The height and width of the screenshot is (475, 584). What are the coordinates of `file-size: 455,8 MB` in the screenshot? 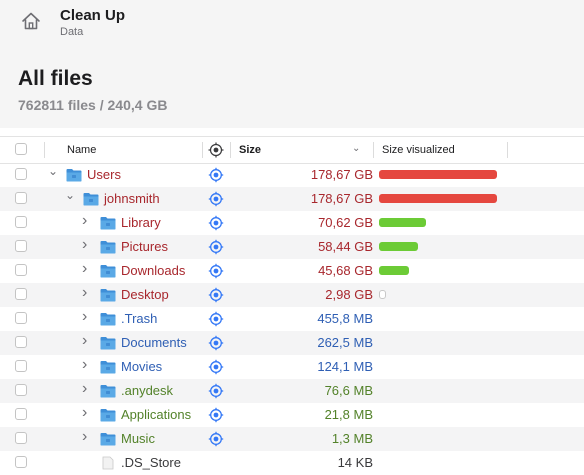 It's located at (345, 318).